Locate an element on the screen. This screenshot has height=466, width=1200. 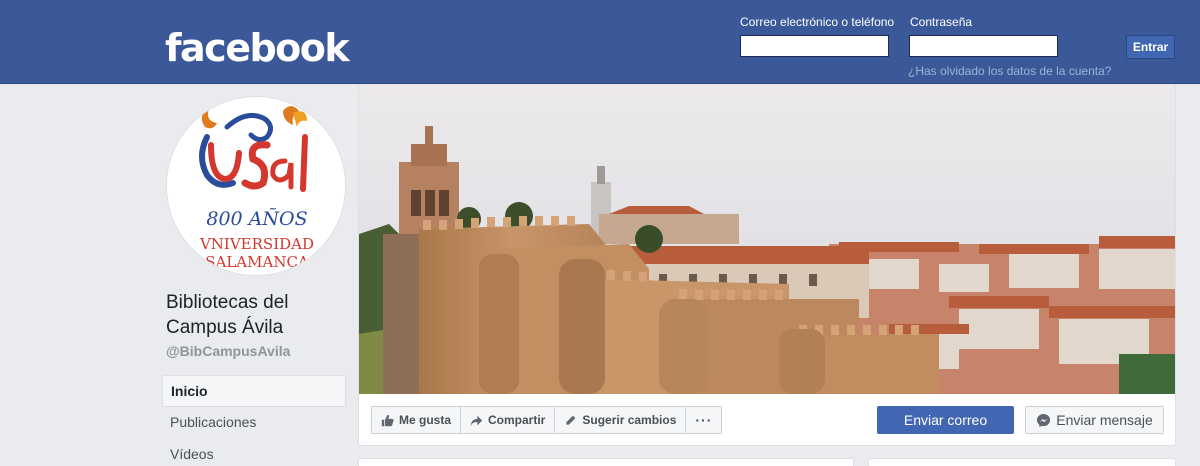
forgot-account-link: ¿Has olvidado los datos de la cuenta? is located at coordinates (1009, 71).